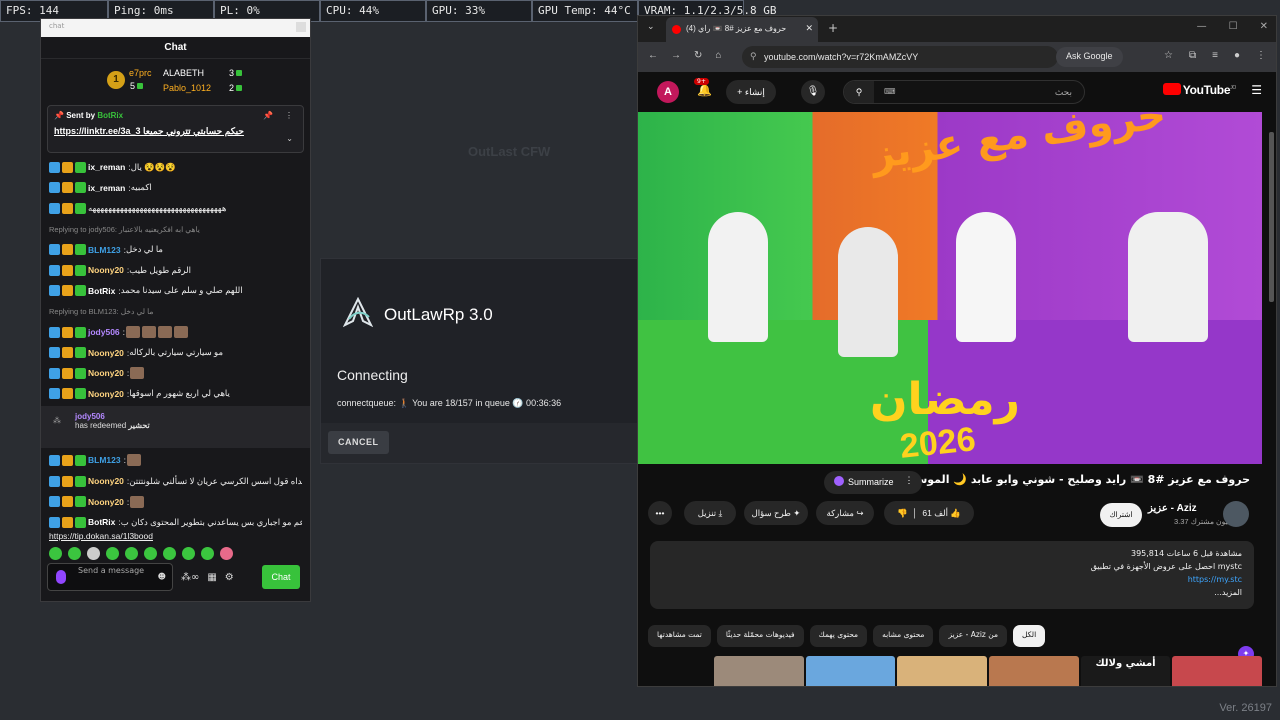  Describe the element at coordinates (873, 482) in the screenshot. I see `summarize-button: Summarize ⋮` at that location.